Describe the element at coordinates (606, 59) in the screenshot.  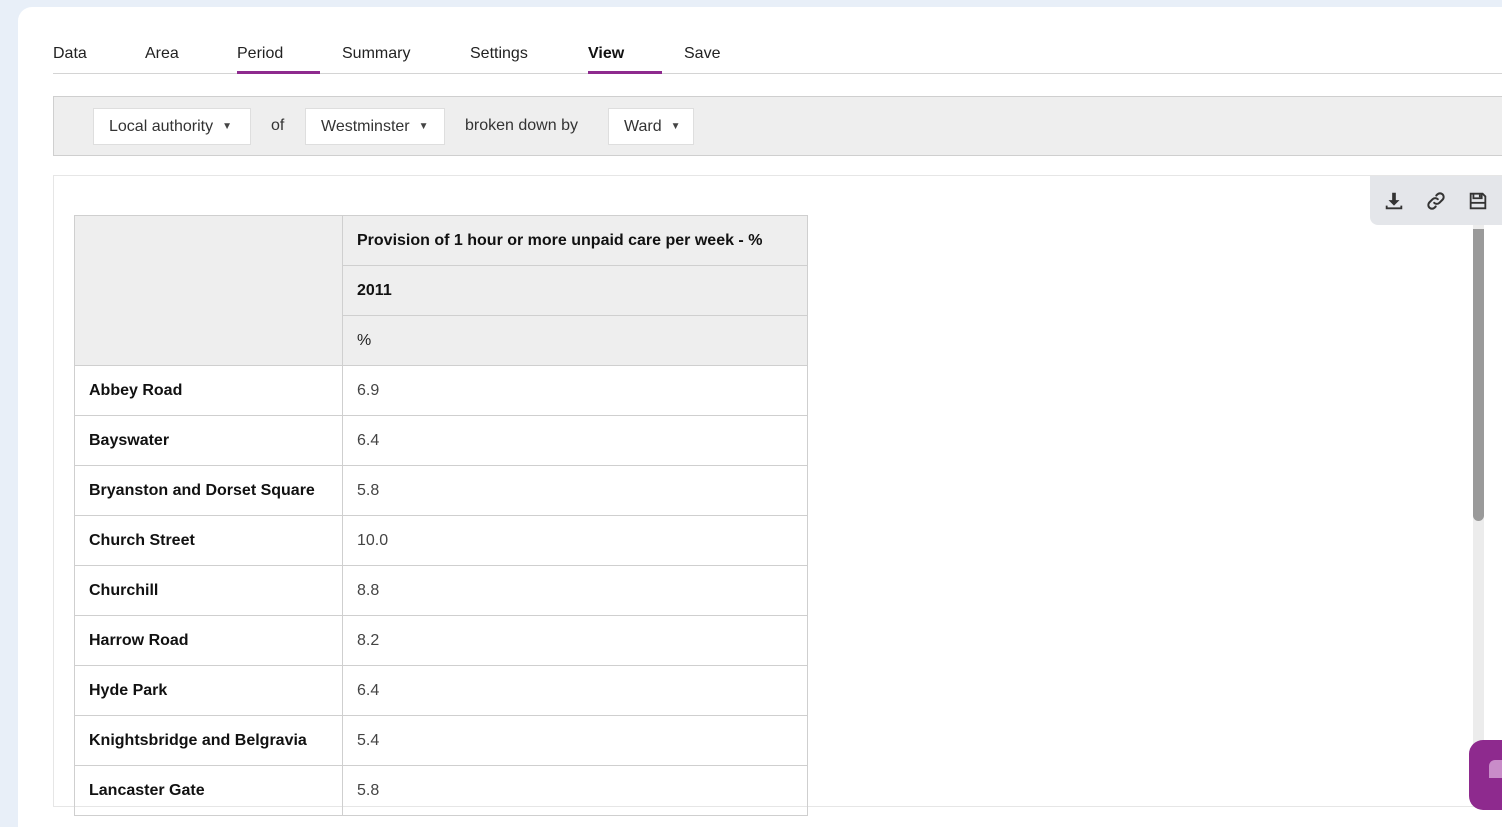
I see `tab-view: View` at that location.